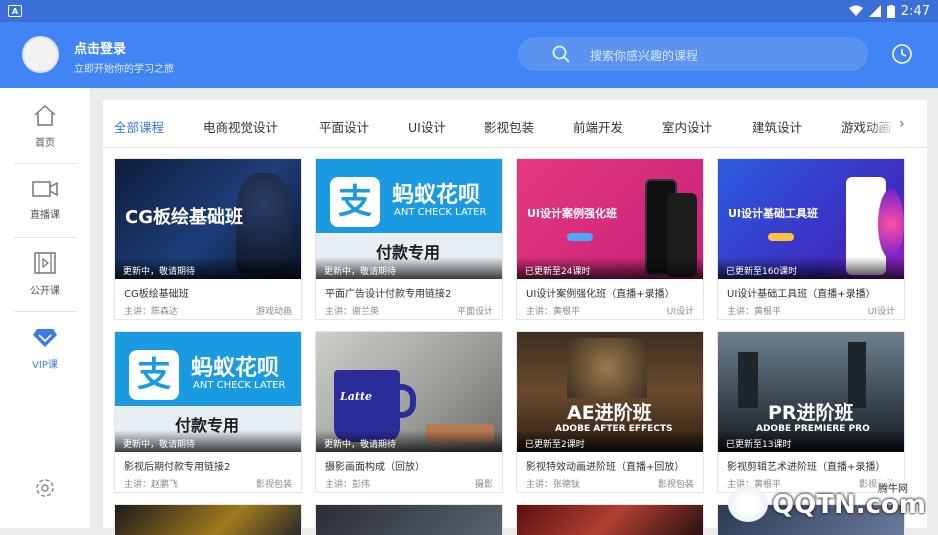 This screenshot has height=535, width=938. I want to click on sidebar-item-label: 公开课, so click(45, 291).